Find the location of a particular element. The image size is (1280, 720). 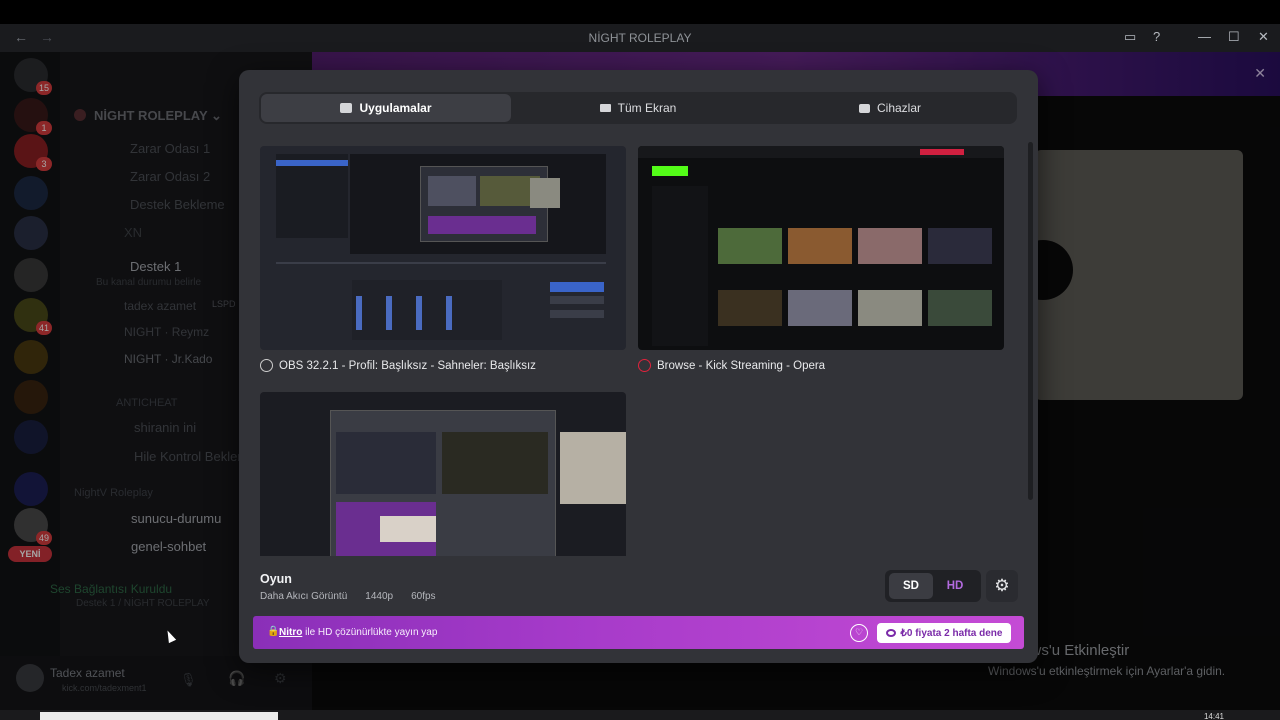

nitro-trial-label: ₺0 fiyata 2 hafta dene is located at coordinates (951, 633).